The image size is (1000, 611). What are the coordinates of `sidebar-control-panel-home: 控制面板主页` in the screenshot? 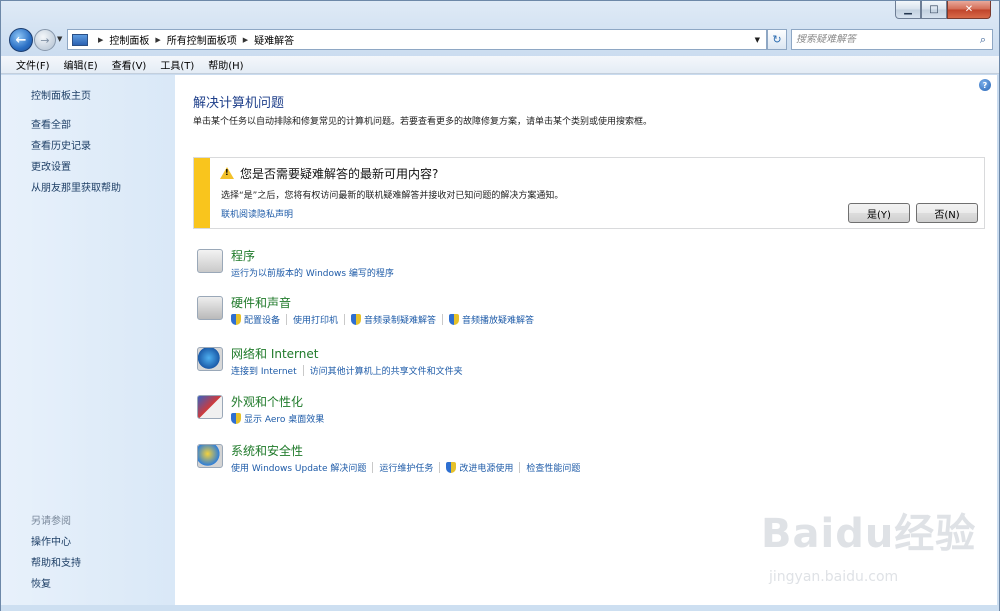 It's located at (61, 94).